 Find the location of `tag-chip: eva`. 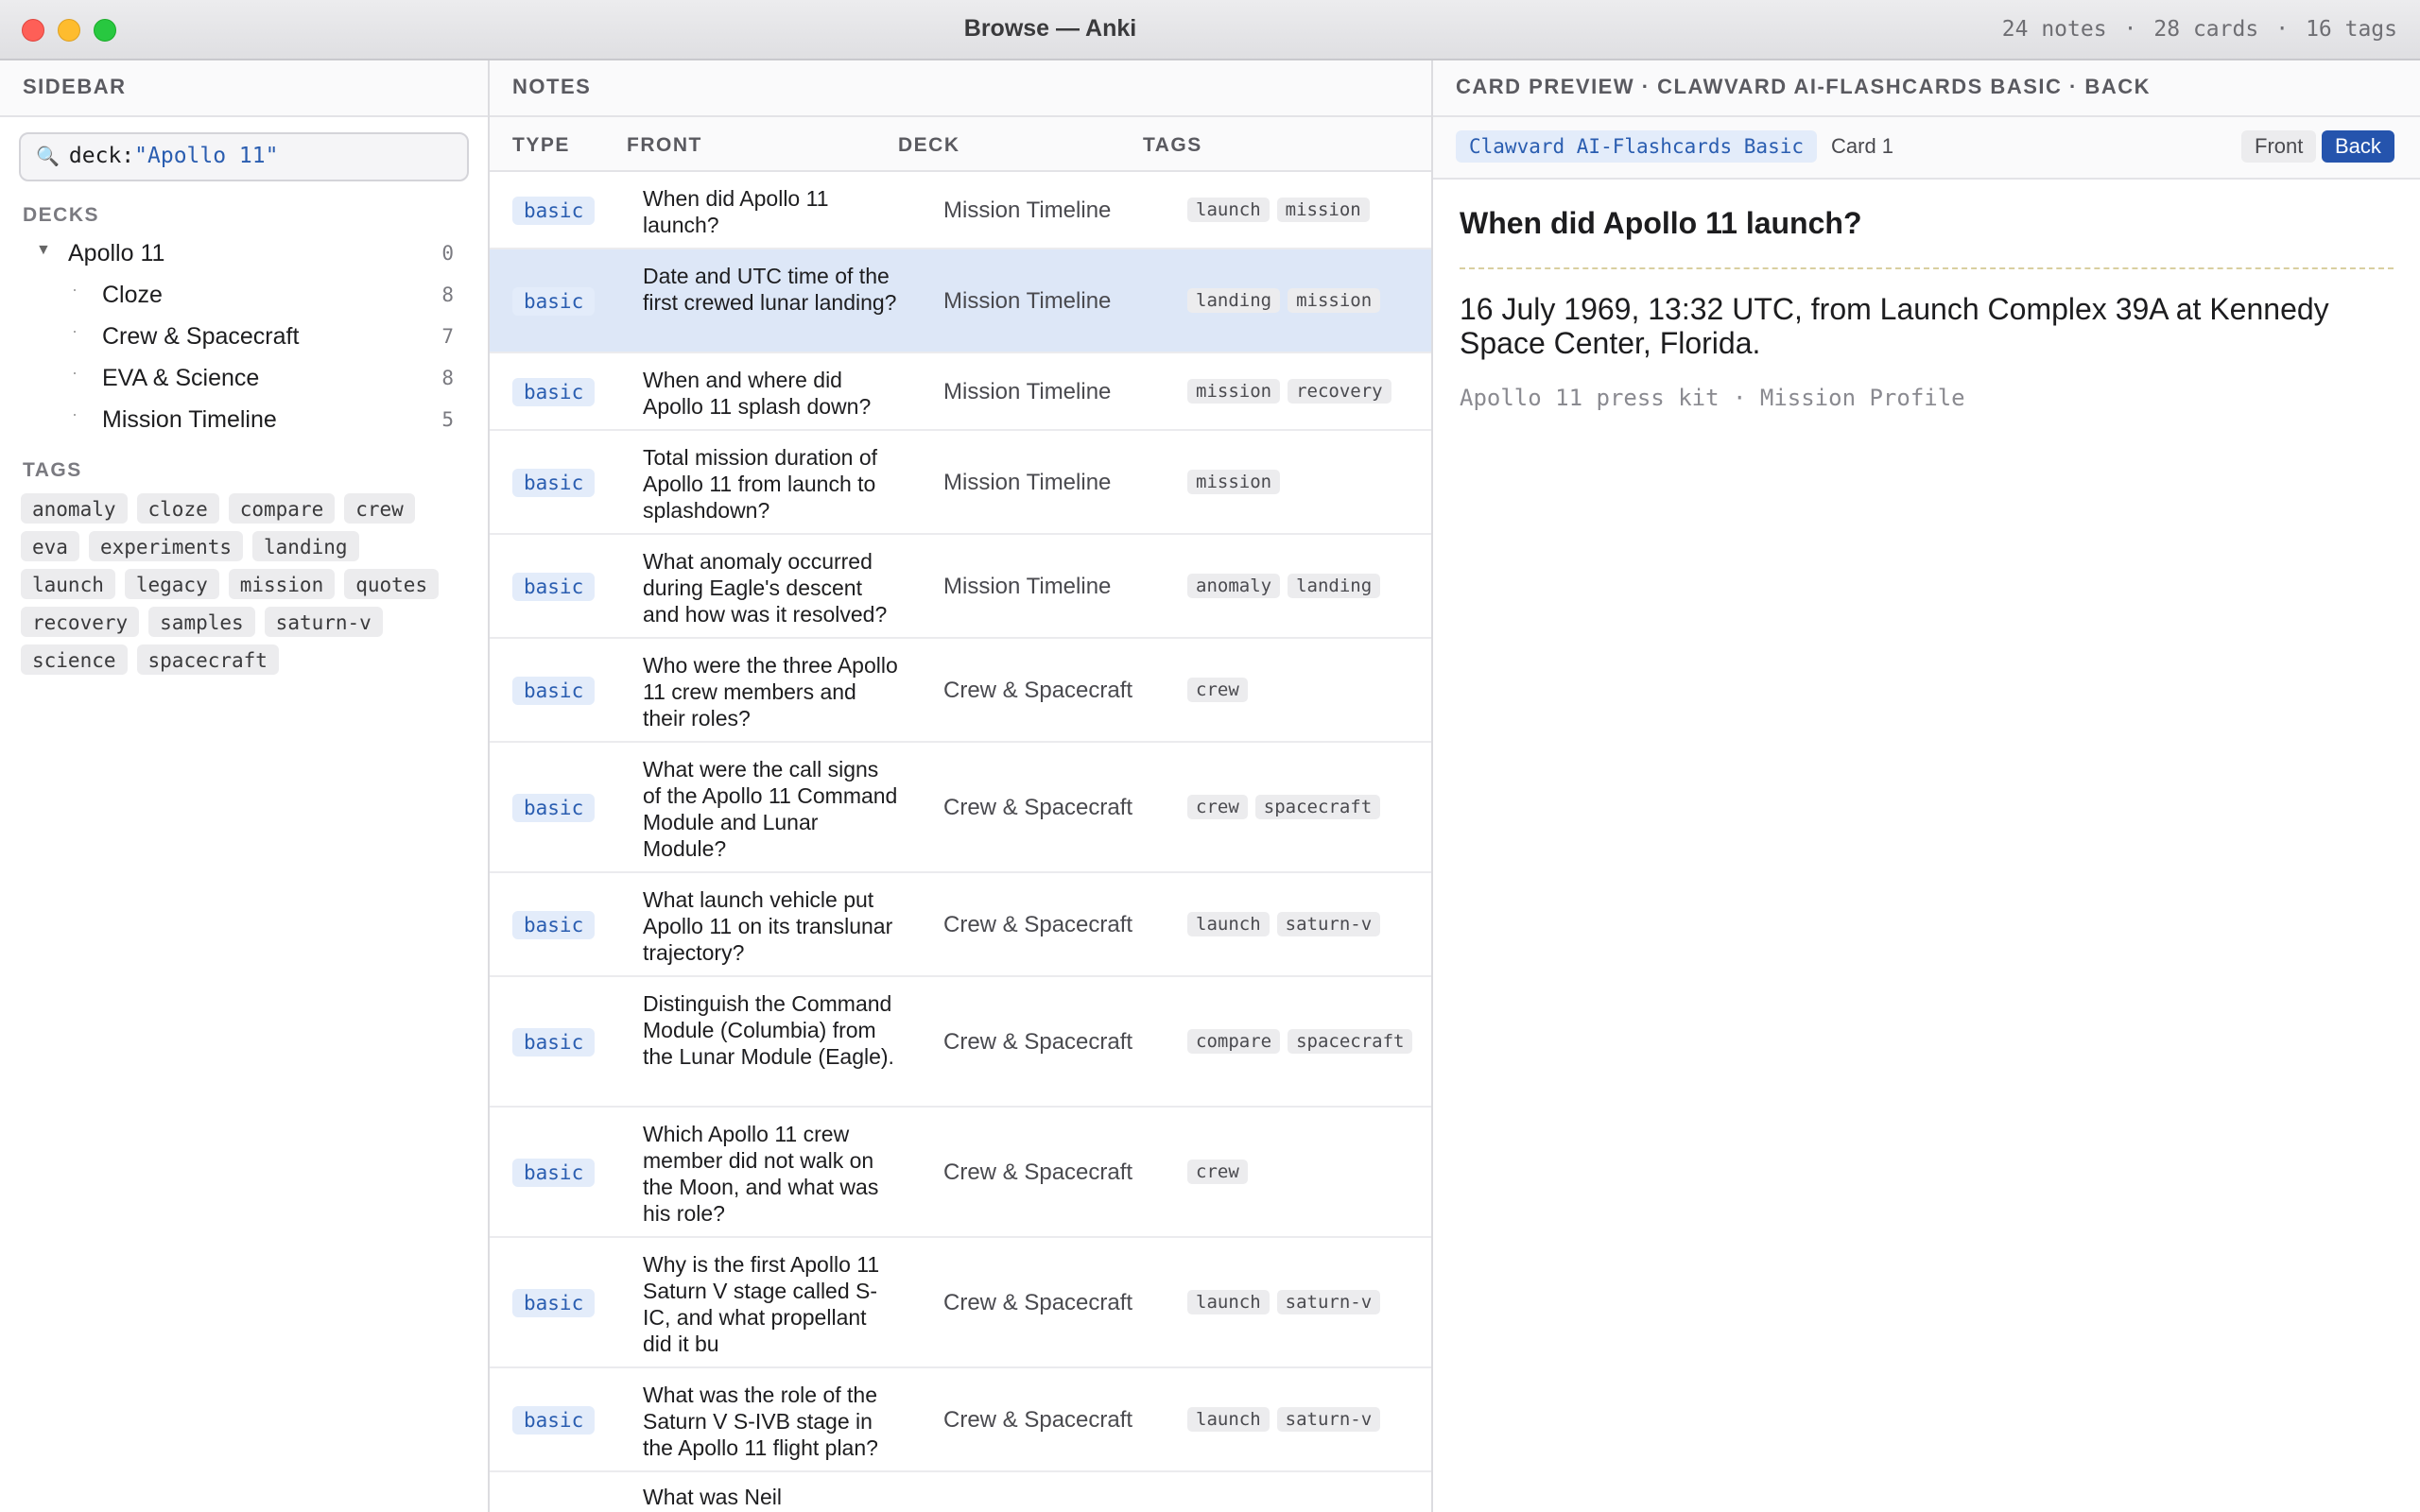

tag-chip: eva is located at coordinates (50, 546).